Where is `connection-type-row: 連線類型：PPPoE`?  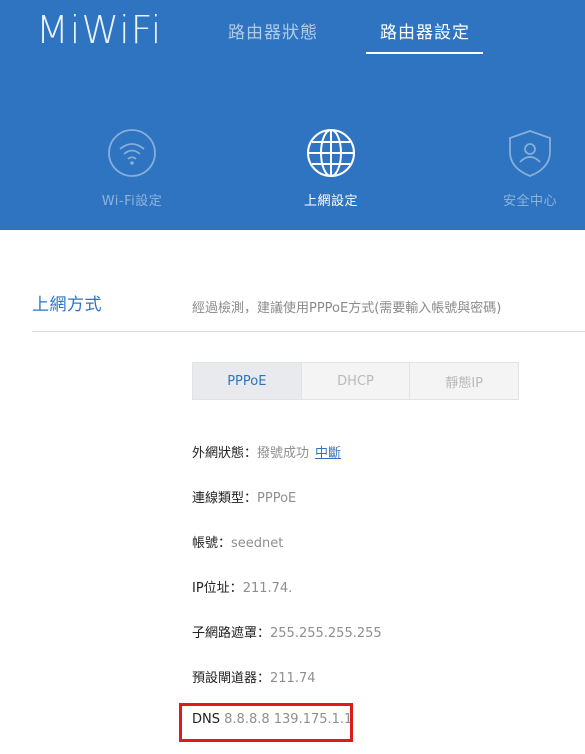 connection-type-row: 連線類型：PPPoE is located at coordinates (244, 496).